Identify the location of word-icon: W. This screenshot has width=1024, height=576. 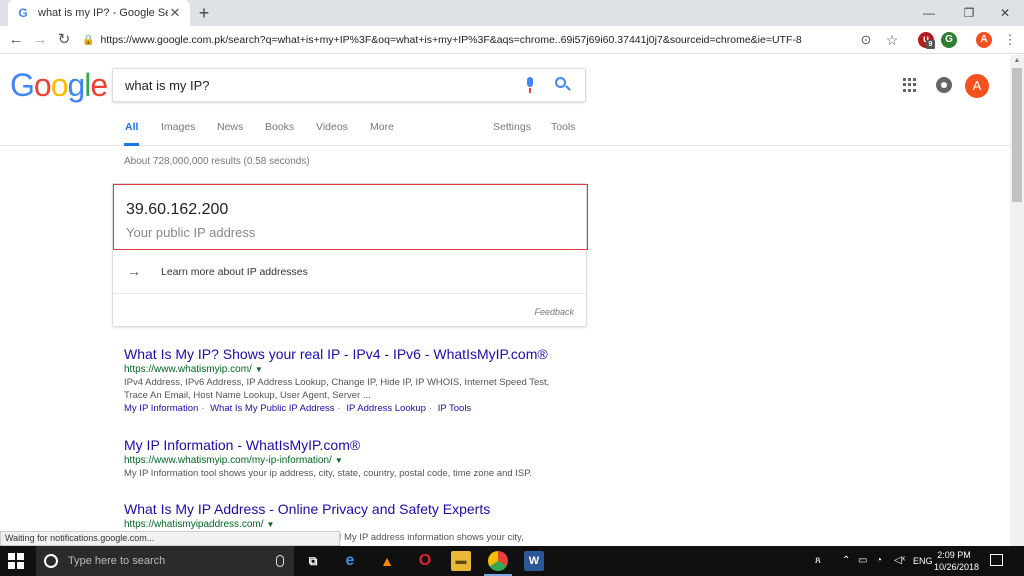
(534, 561).